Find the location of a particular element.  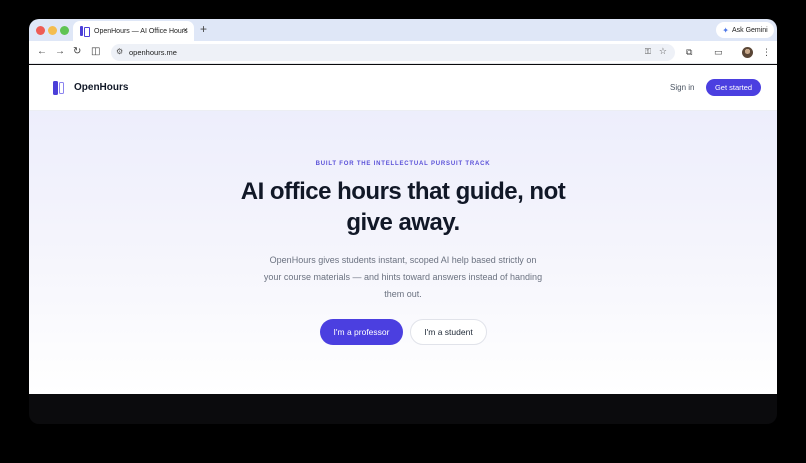

reload-icon: ↻ is located at coordinates (77, 52).